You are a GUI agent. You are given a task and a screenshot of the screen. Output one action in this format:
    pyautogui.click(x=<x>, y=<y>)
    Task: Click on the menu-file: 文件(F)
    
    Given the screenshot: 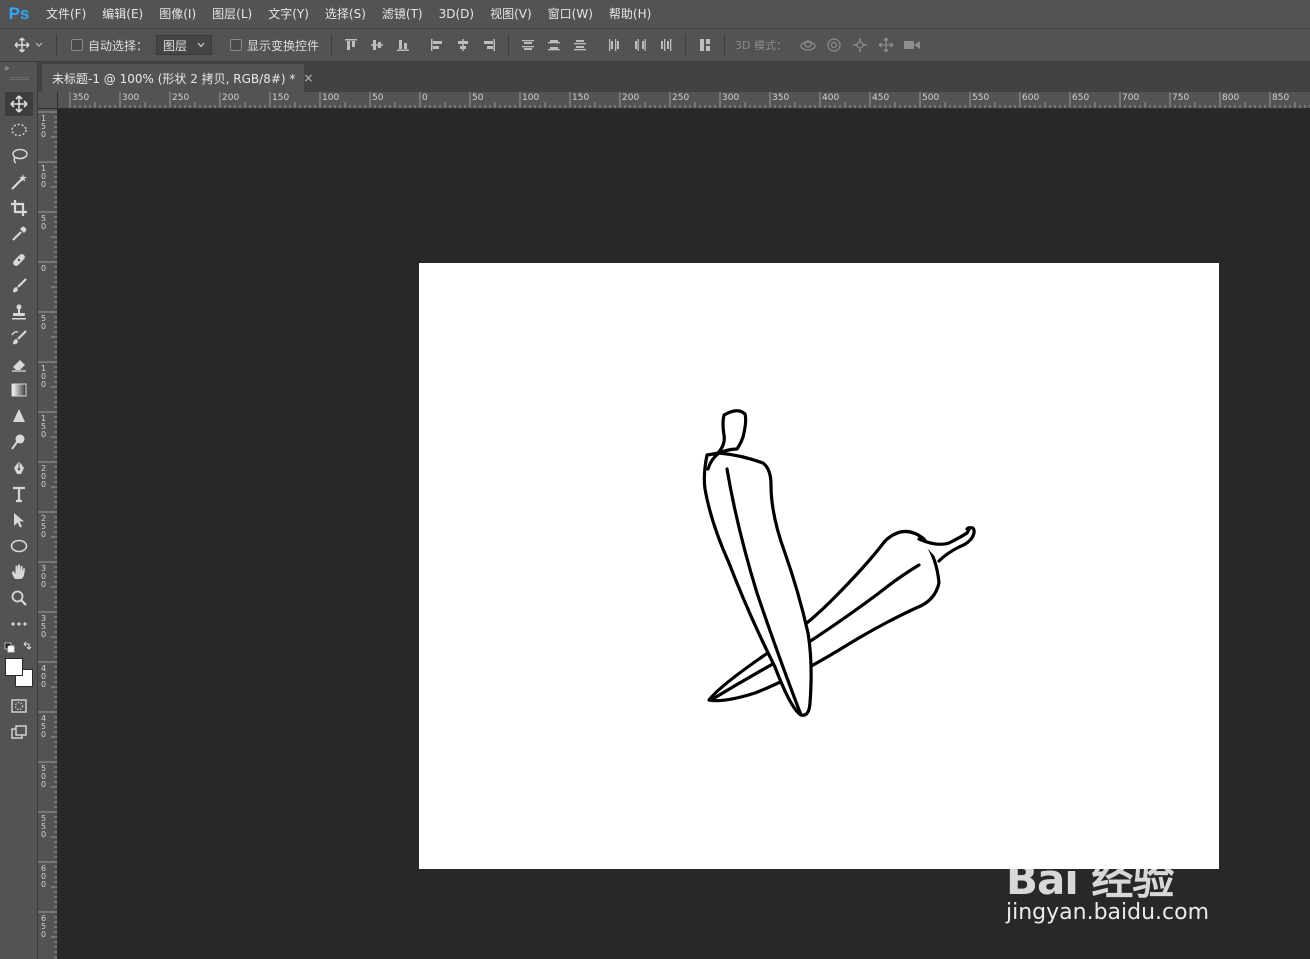 What is the action you would take?
    pyautogui.click(x=66, y=14)
    